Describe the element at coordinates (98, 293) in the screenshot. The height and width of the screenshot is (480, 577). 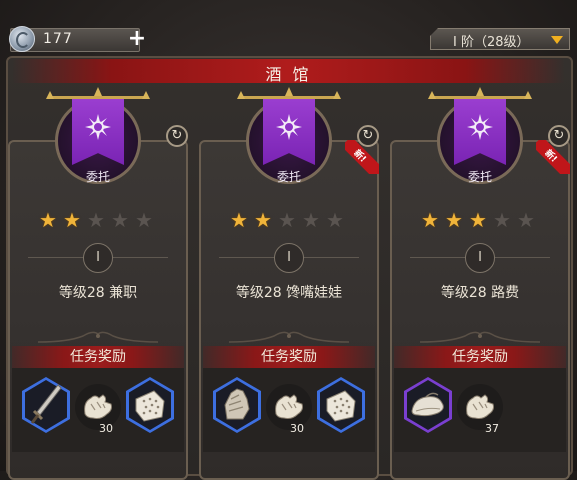
I see `quest-name: 等级28 兼职` at that location.